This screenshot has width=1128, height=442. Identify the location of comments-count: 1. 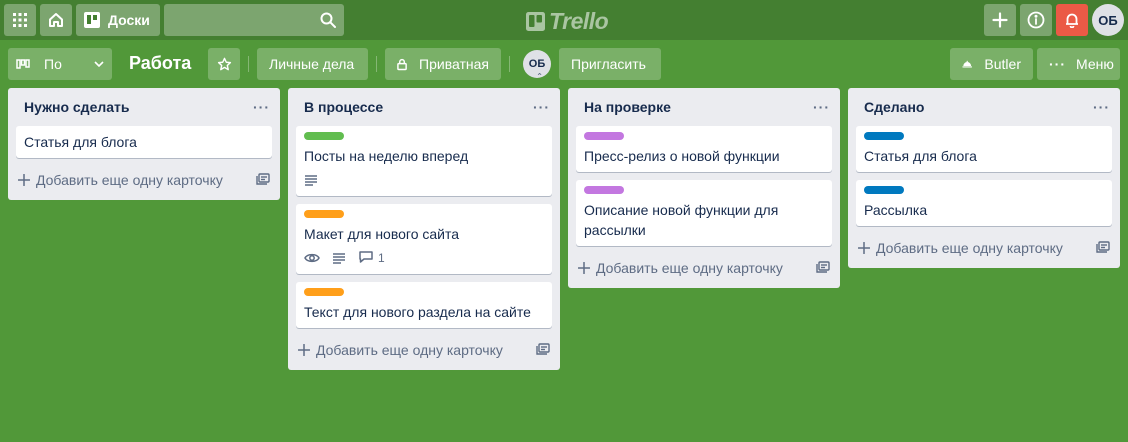
(381, 258).